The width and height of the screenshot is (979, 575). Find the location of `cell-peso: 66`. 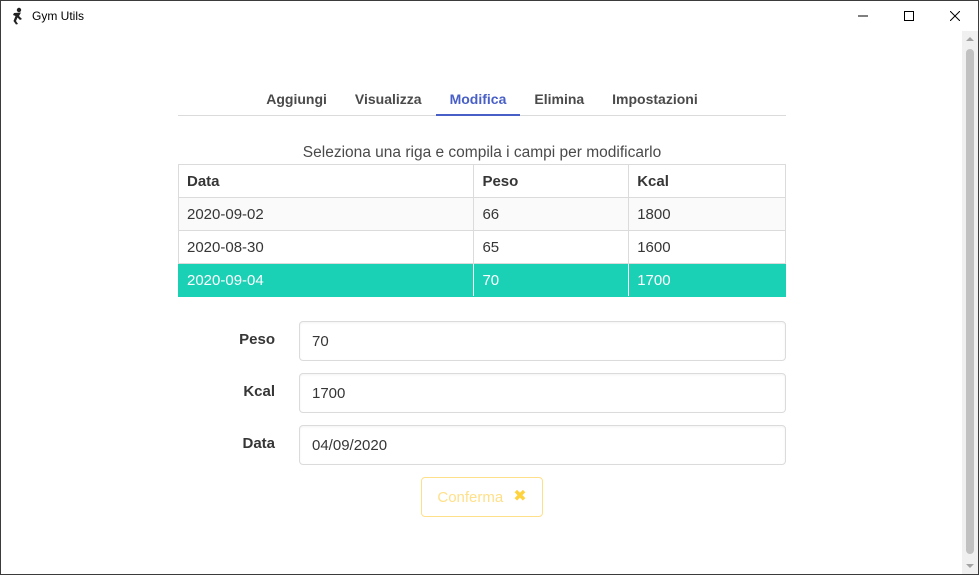

cell-peso: 66 is located at coordinates (551, 214).